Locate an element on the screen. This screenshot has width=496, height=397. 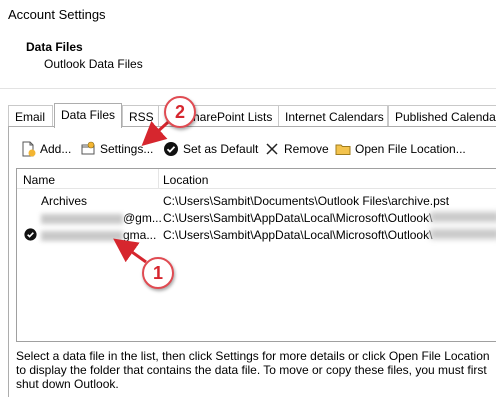
tab-data-files-label: Data Files is located at coordinates (88, 115).